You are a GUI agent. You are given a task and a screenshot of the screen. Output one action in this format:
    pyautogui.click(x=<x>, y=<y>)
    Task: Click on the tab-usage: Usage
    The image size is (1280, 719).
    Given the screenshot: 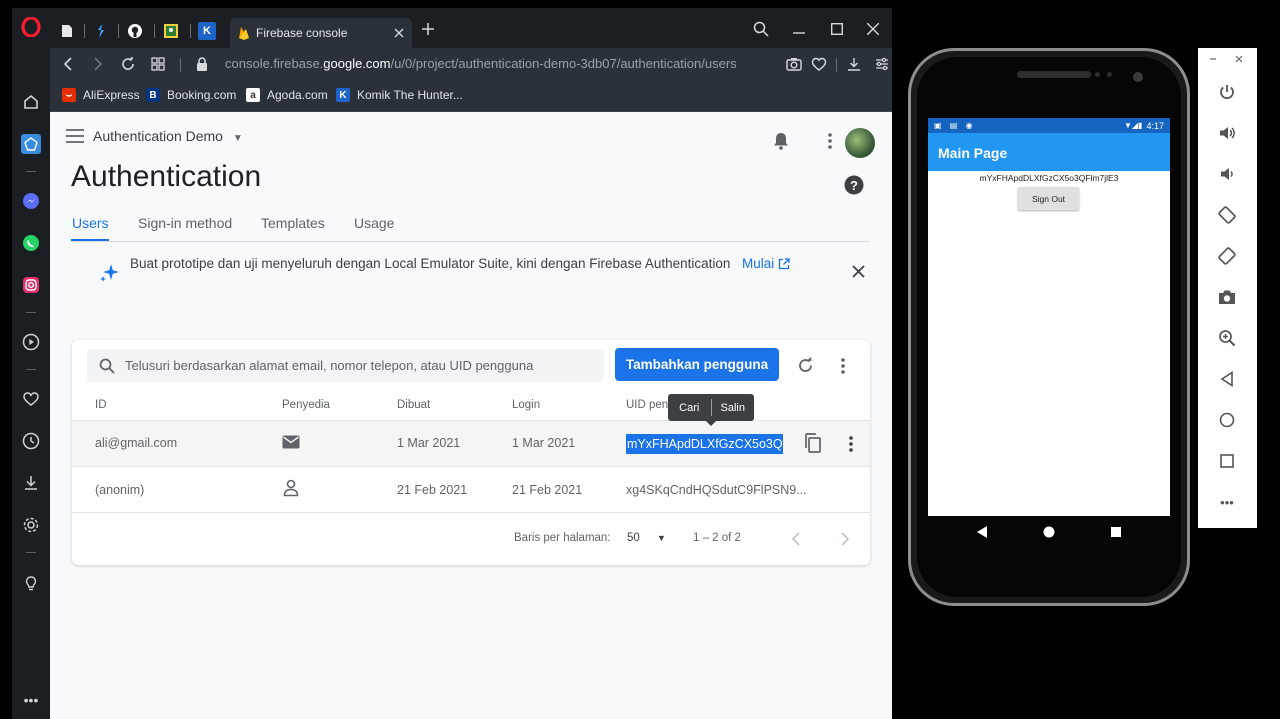 What is the action you would take?
    pyautogui.click(x=374, y=223)
    